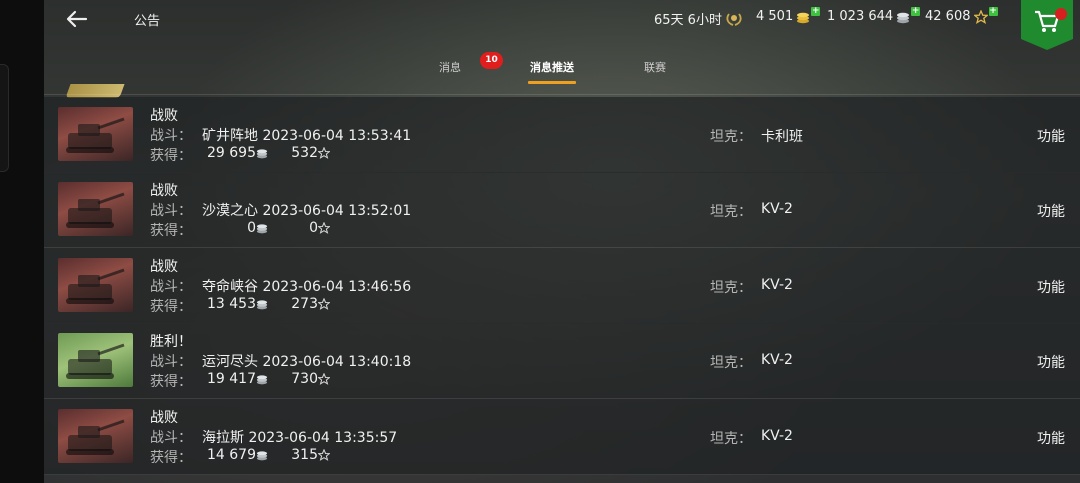 The image size is (1080, 483). What do you see at coordinates (816, 11) in the screenshot?
I see `add-gold-icon: +` at bounding box center [816, 11].